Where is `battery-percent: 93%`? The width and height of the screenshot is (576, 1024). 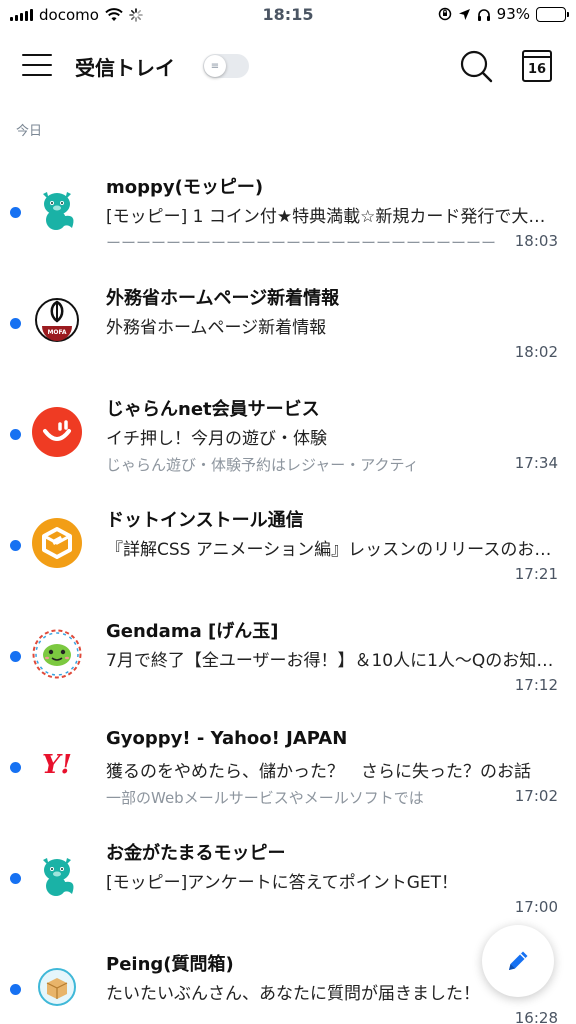
battery-percent: 93% is located at coordinates (513, 14).